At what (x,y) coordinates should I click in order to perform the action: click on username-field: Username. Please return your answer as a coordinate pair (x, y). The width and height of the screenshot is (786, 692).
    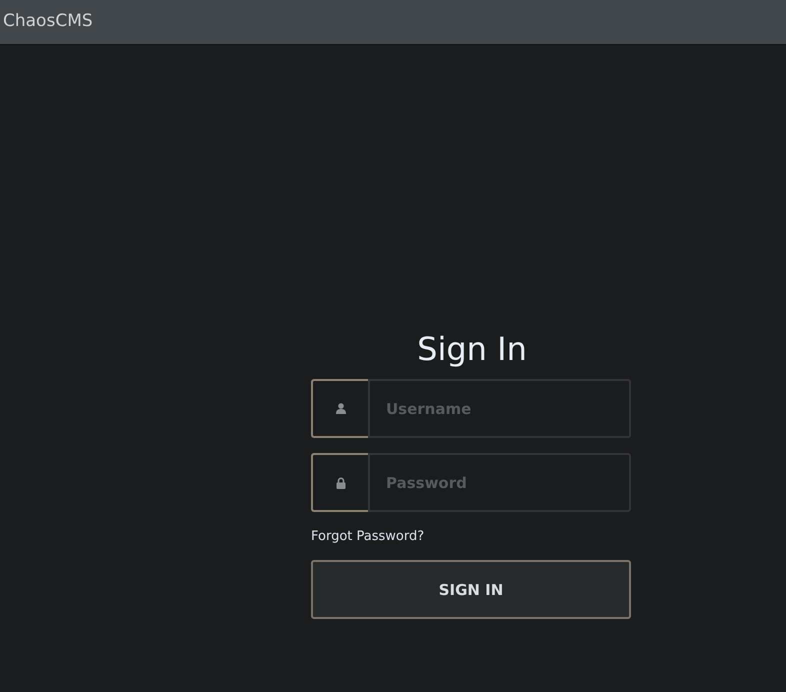
    Looking at the image, I should click on (499, 408).